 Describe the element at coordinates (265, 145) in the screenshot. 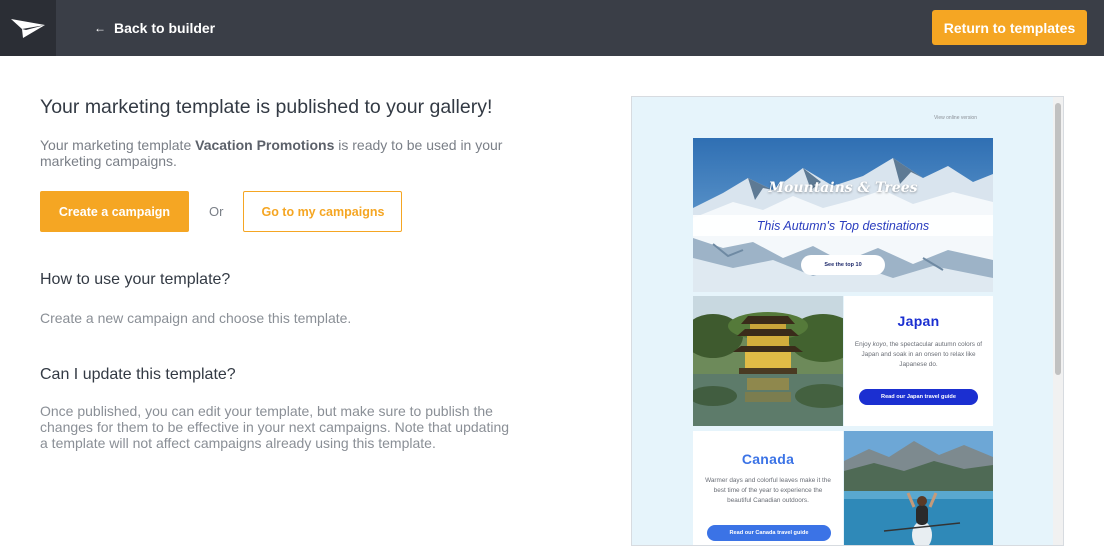

I see `template-name: Vacation Promotions` at that location.